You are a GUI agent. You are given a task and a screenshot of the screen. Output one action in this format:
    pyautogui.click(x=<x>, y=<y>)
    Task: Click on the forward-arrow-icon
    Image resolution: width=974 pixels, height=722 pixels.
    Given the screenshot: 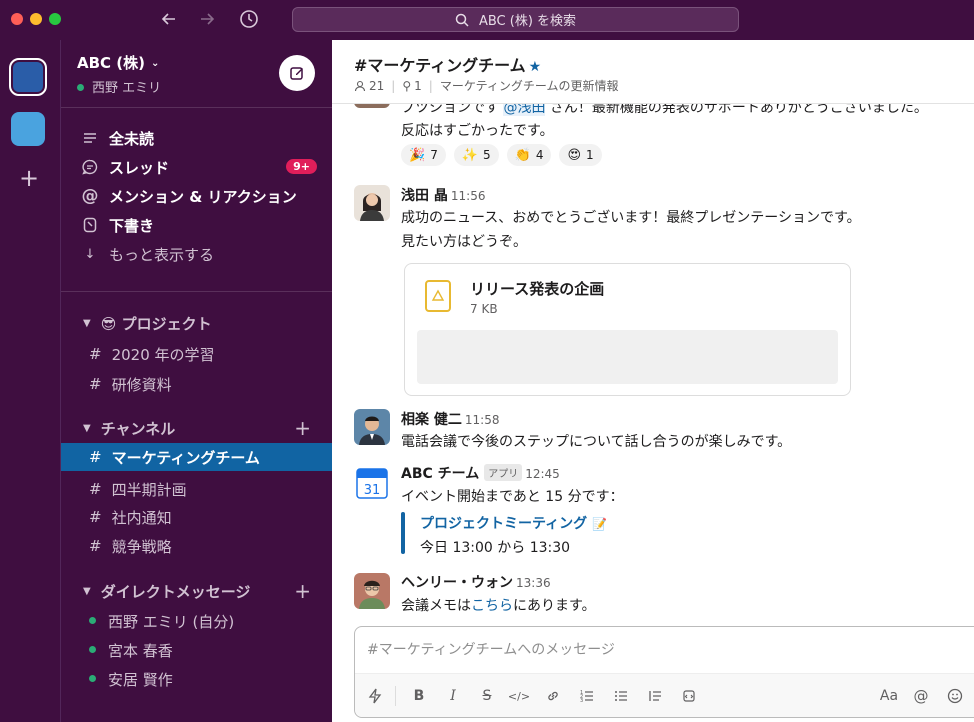 What is the action you would take?
    pyautogui.click(x=207, y=19)
    